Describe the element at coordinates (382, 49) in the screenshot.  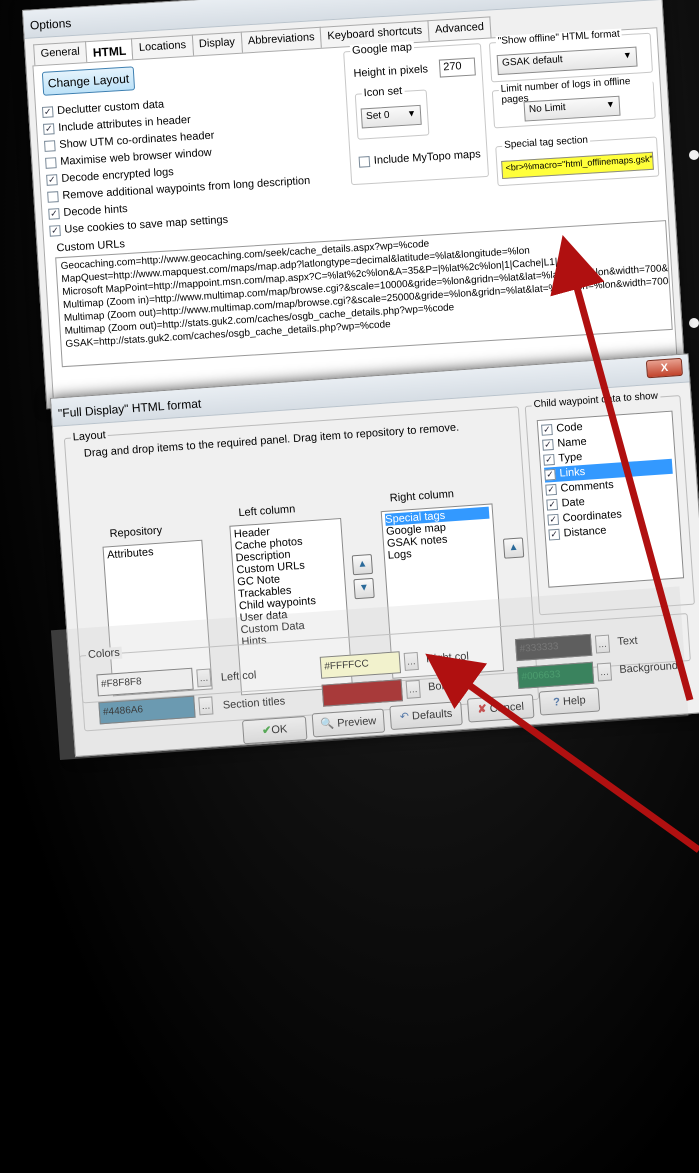
I see `group-legend: Google map` at that location.